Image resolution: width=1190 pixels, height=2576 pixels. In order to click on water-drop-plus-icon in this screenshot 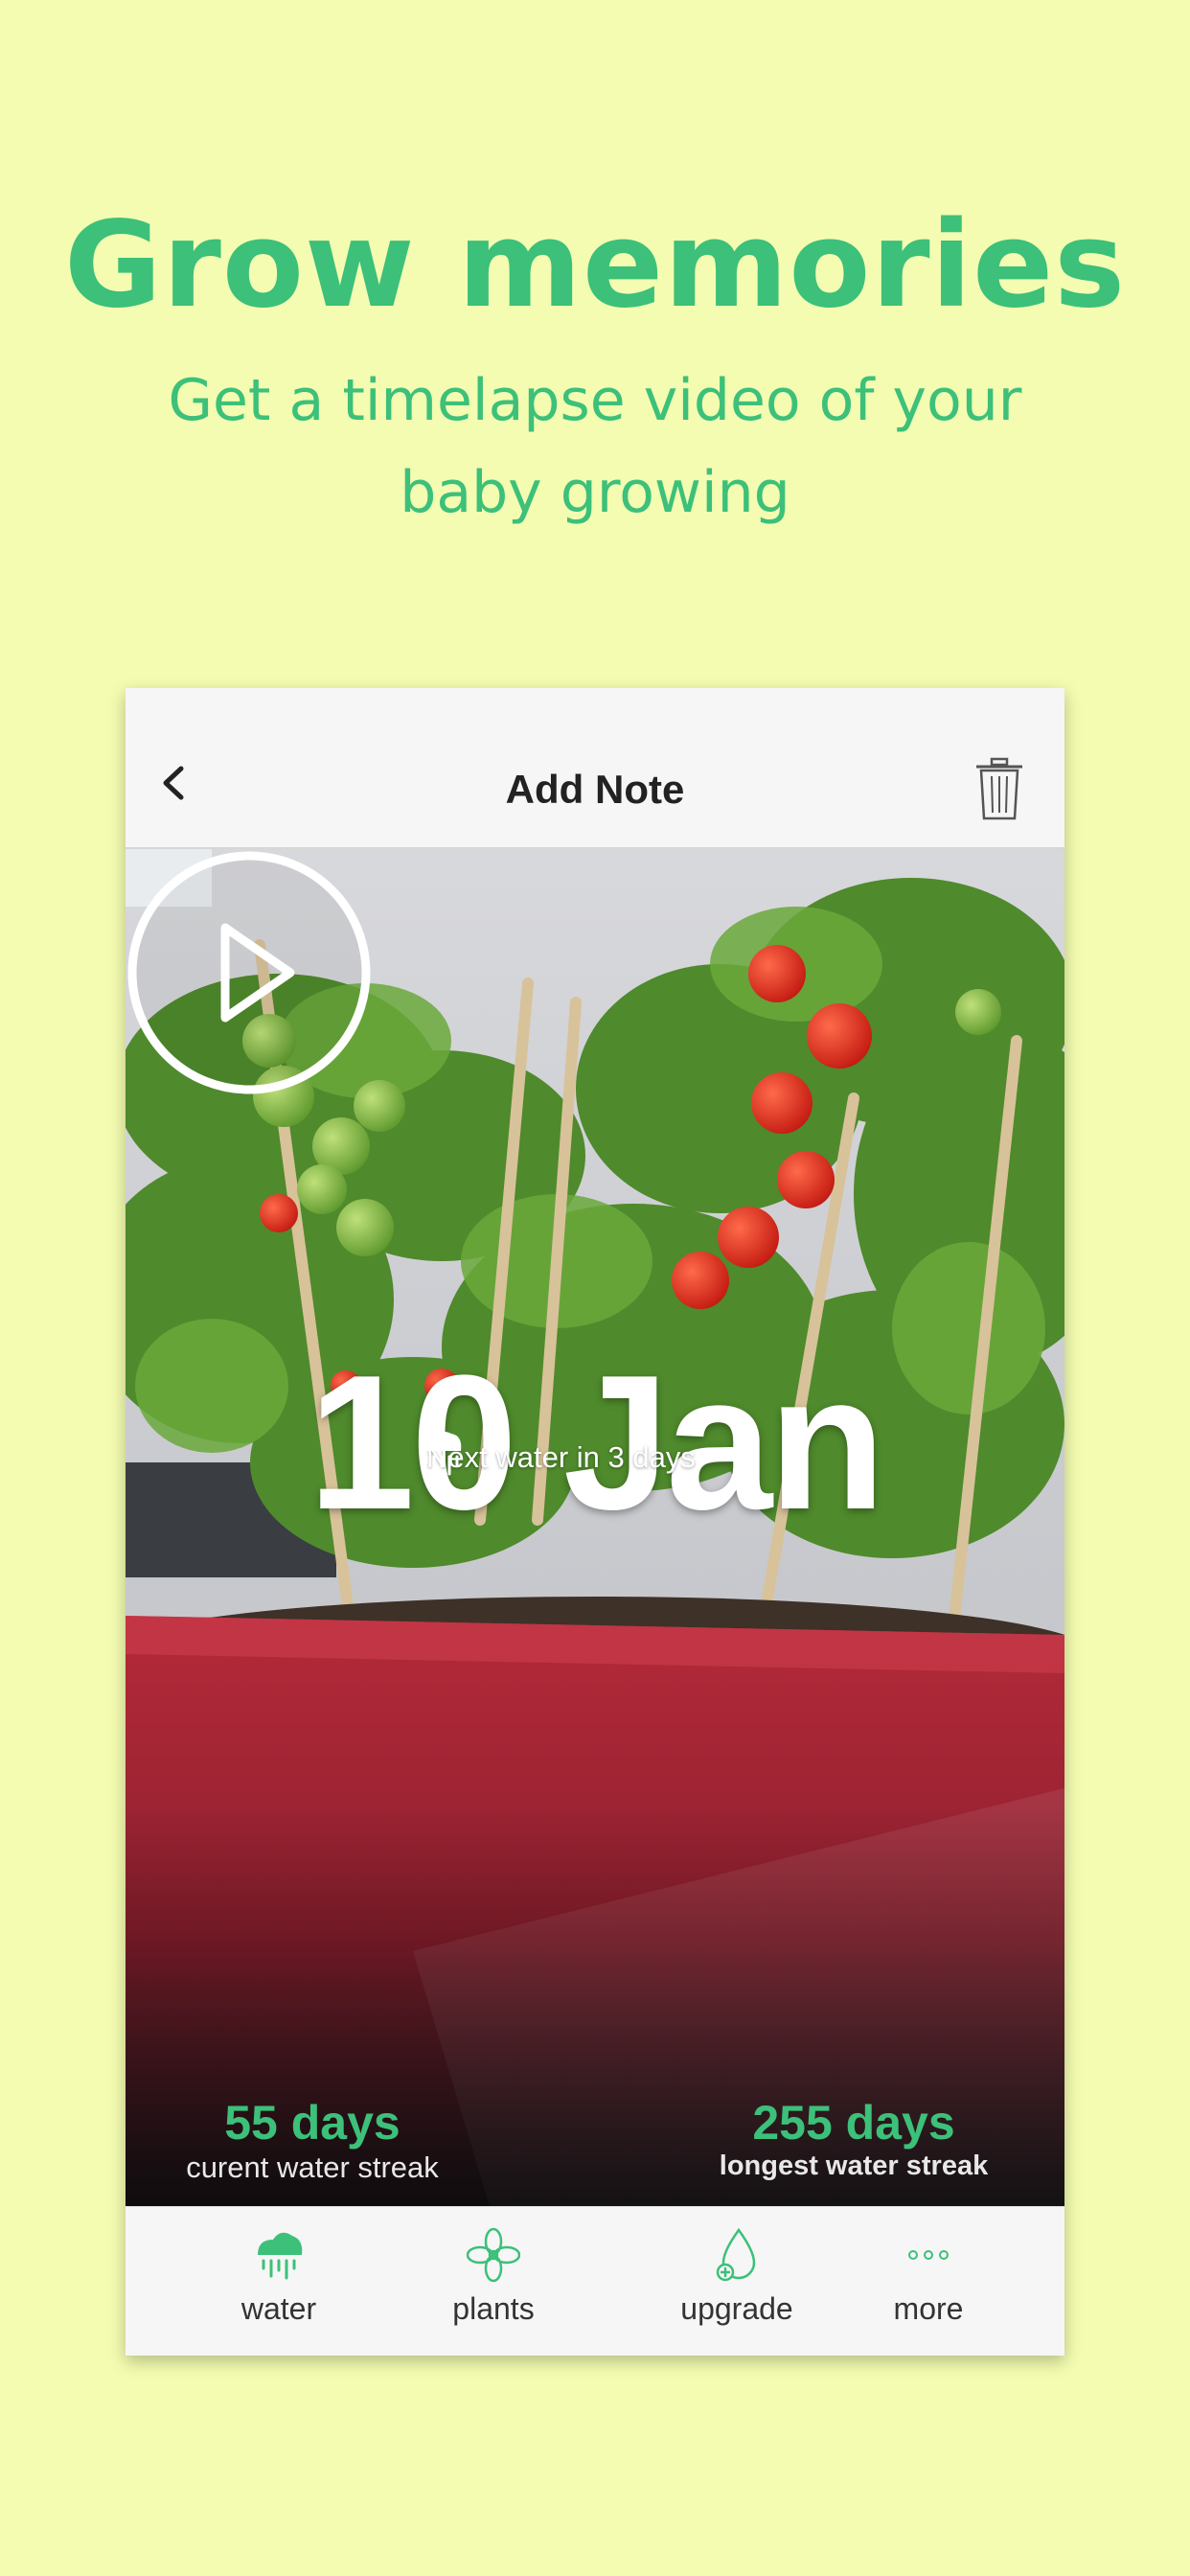, I will do `click(736, 2254)`.